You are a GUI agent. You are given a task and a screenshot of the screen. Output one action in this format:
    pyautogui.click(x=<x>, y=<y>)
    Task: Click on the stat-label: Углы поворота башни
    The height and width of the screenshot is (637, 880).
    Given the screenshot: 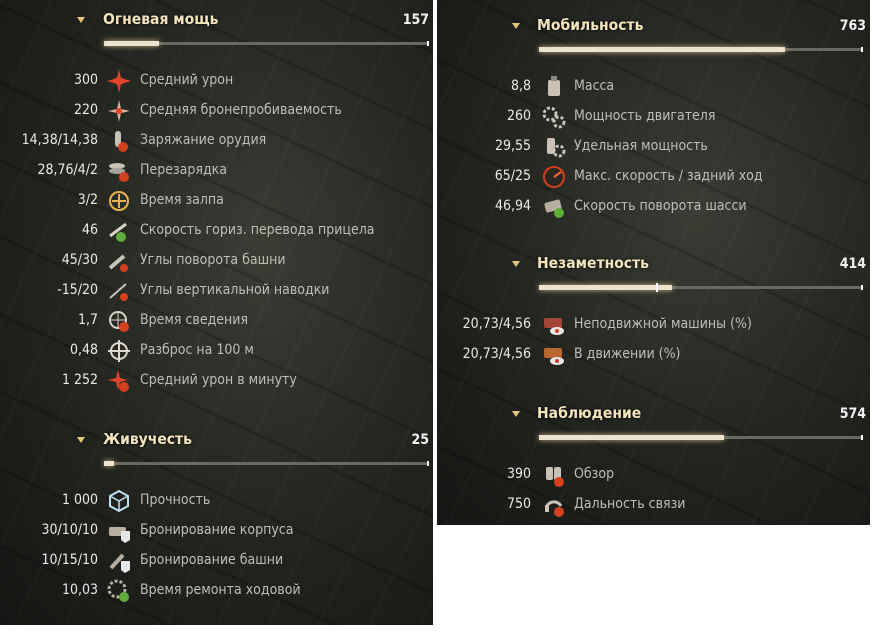 What is the action you would take?
    pyautogui.click(x=213, y=260)
    